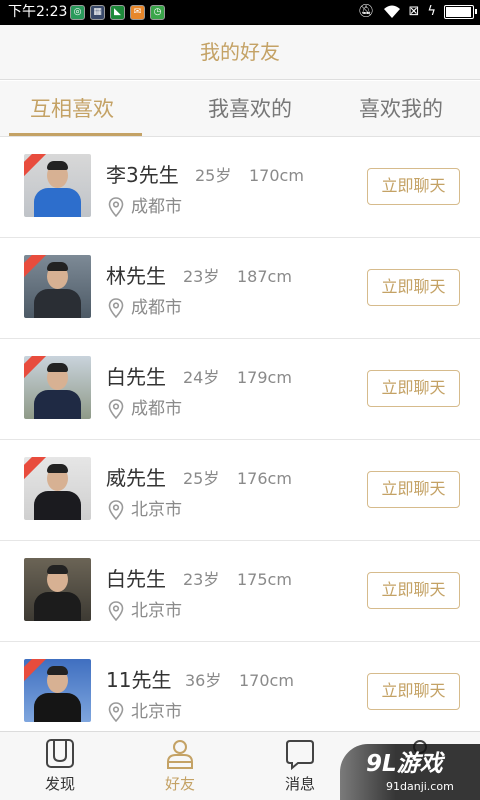  Describe the element at coordinates (72, 109) in the screenshot. I see `tab-mutual-like: 互相喜欢` at that location.